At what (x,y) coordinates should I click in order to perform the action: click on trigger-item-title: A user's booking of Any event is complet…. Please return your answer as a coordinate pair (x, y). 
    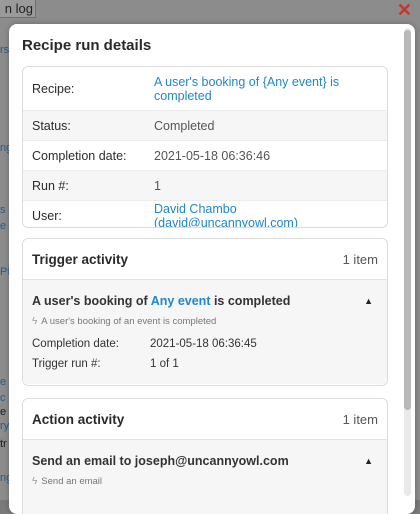
    Looking at the image, I should click on (161, 301).